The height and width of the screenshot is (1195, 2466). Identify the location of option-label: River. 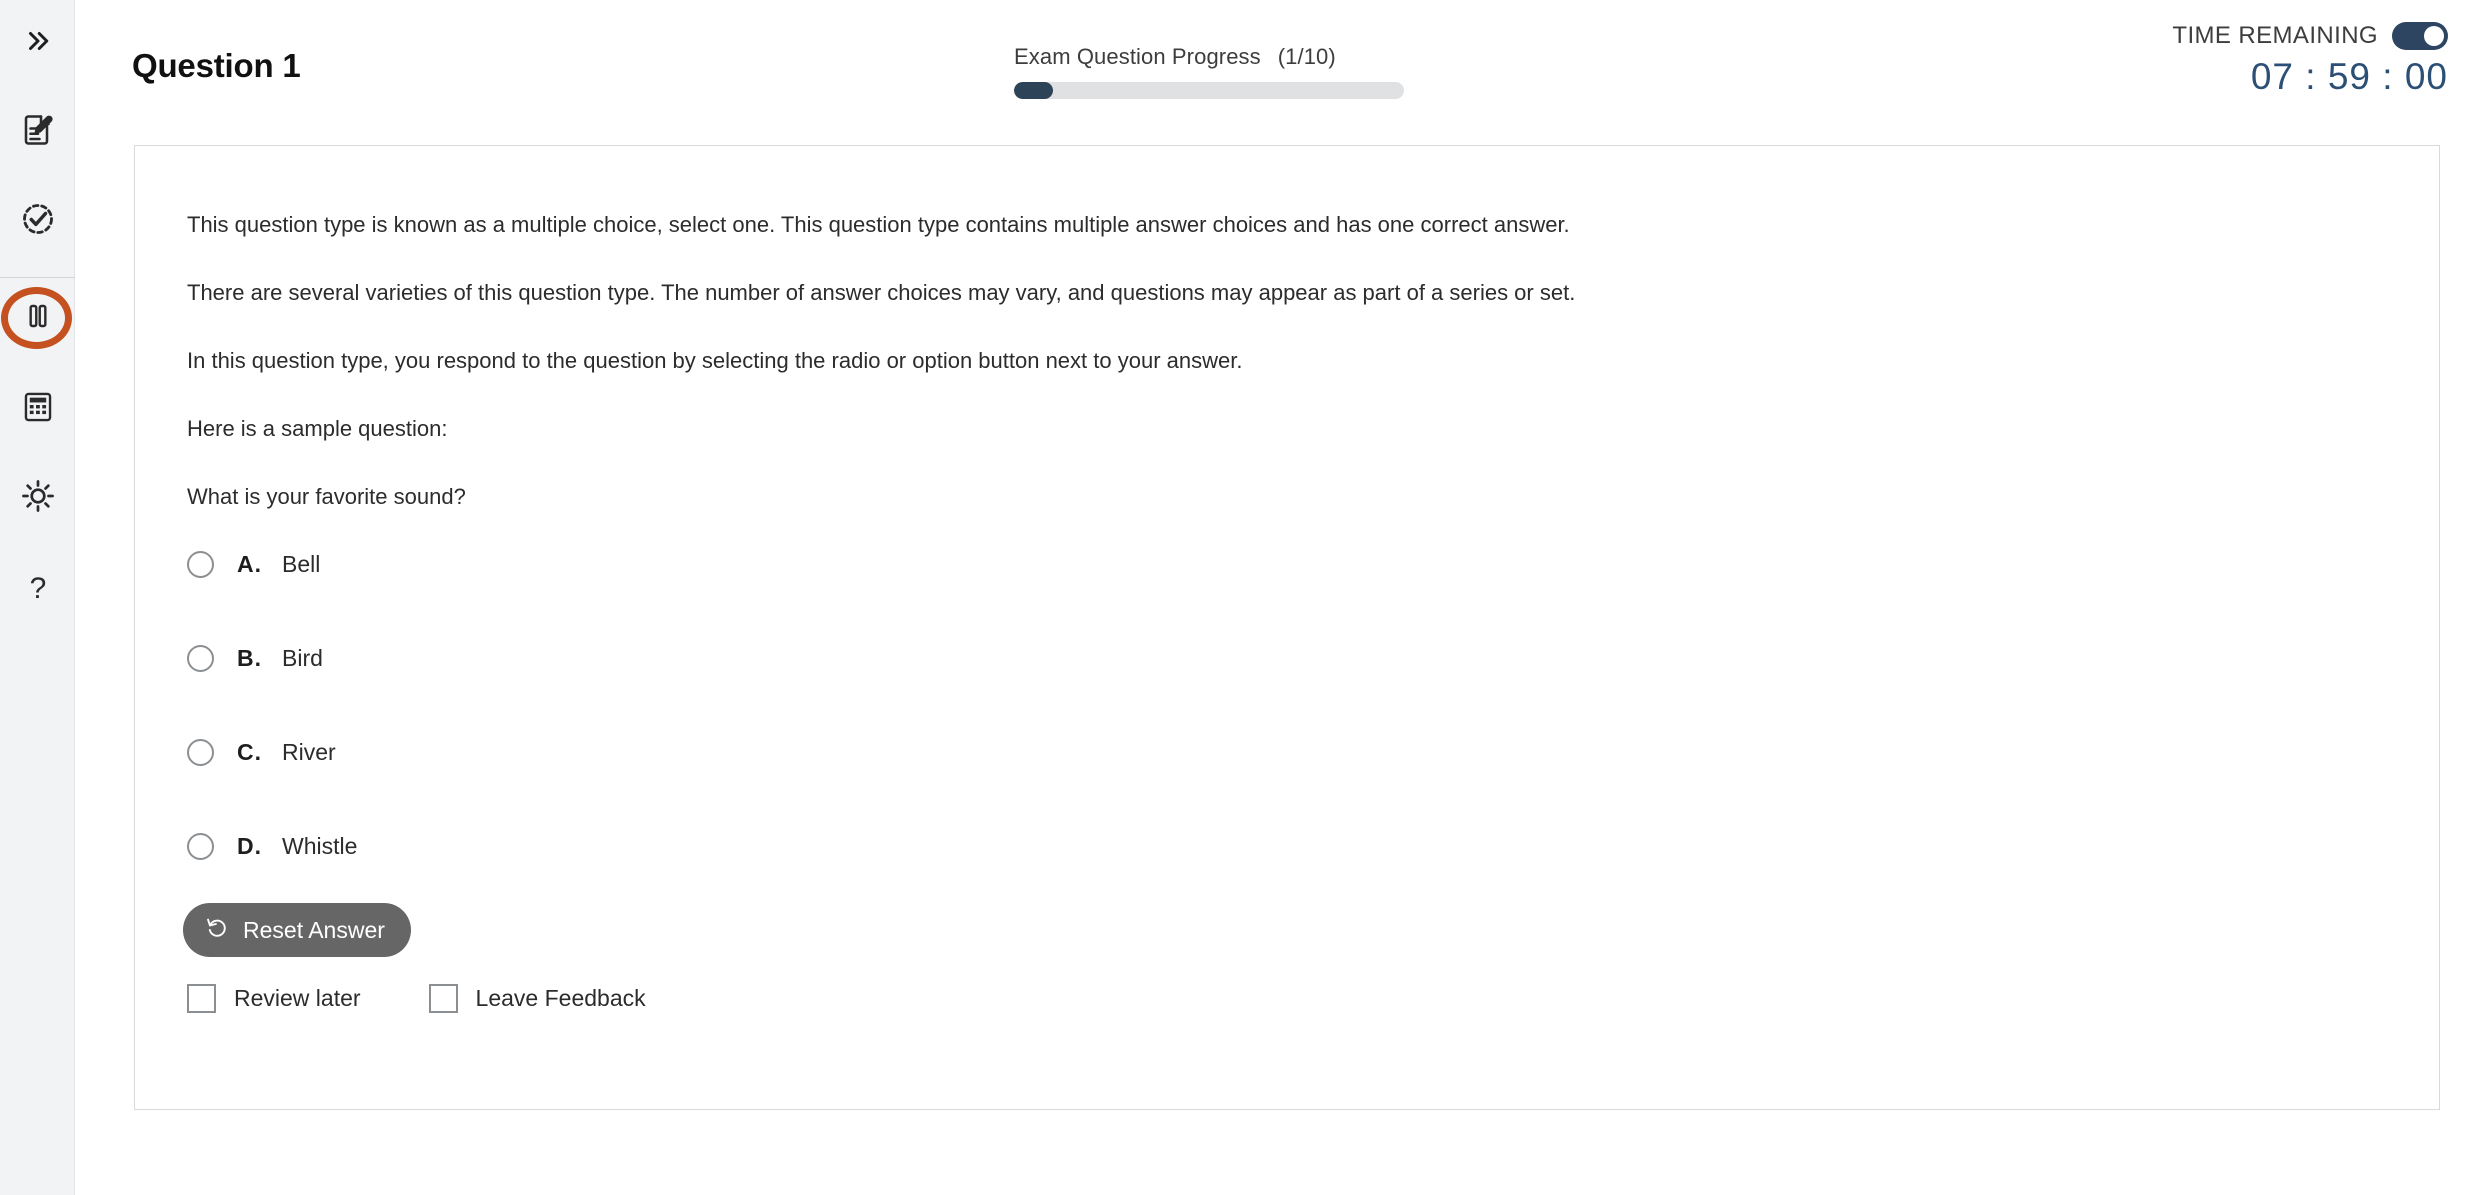
(309, 751).